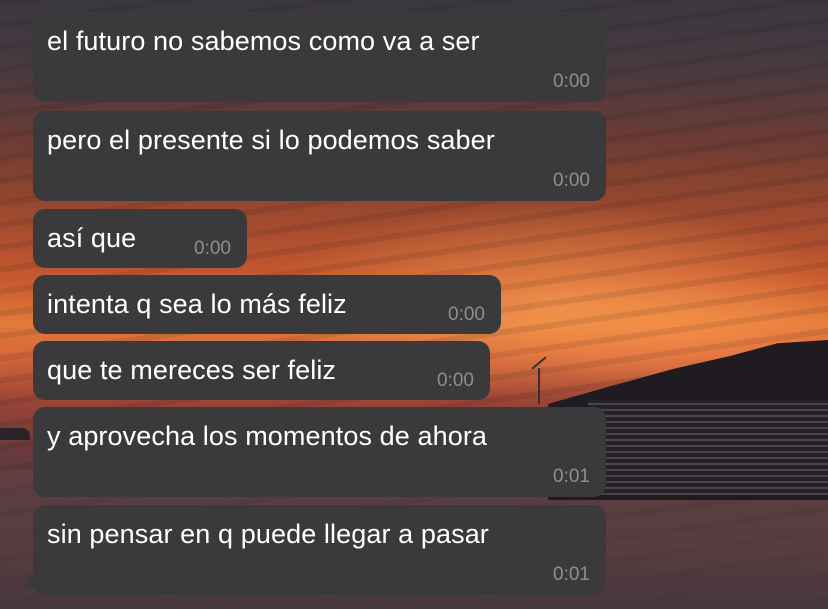  What do you see at coordinates (197, 304) in the screenshot?
I see `message-text: intenta q sea lo más feliz` at bounding box center [197, 304].